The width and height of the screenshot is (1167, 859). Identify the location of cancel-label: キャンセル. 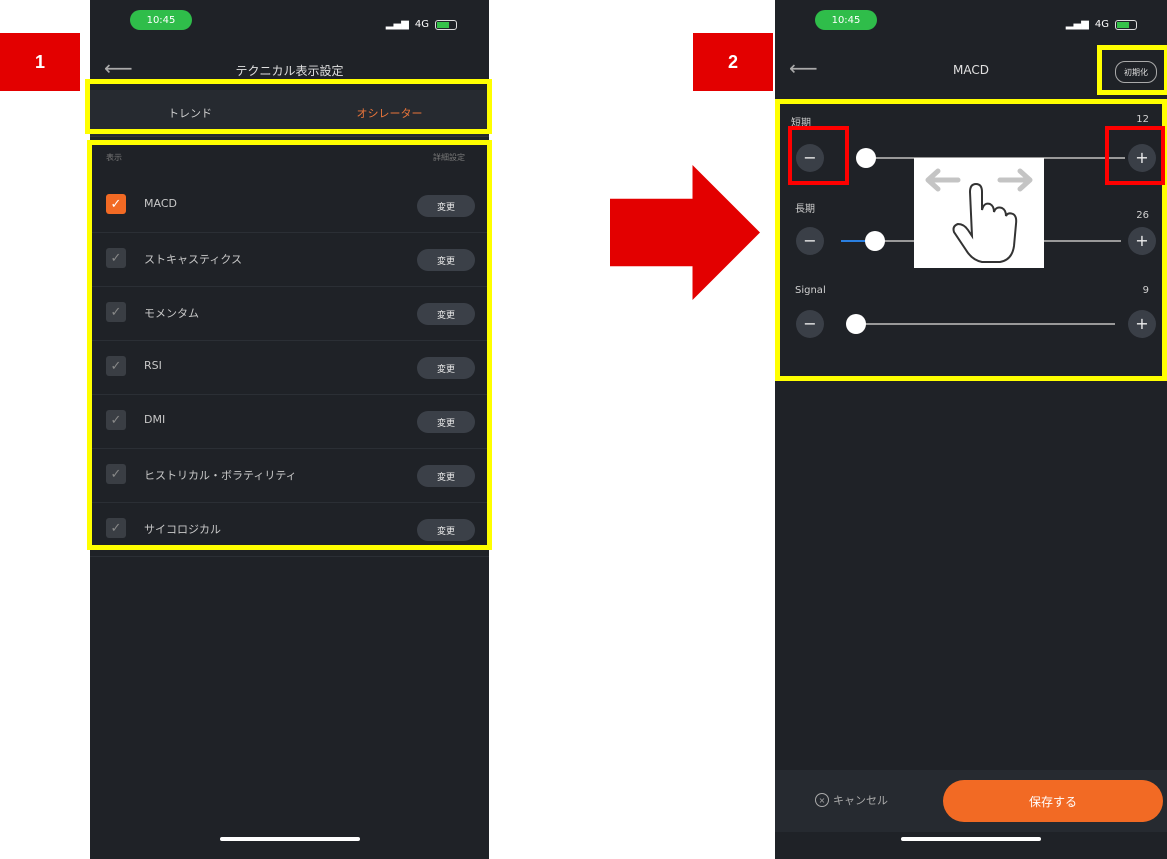
(860, 800).